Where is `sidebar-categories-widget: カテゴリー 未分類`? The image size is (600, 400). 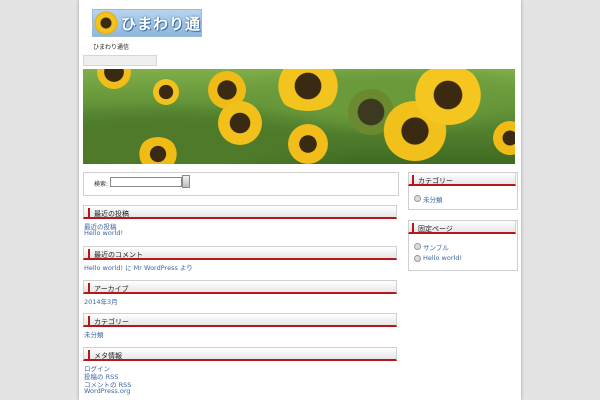
sidebar-categories-widget: カテゴリー 未分類 is located at coordinates (463, 191).